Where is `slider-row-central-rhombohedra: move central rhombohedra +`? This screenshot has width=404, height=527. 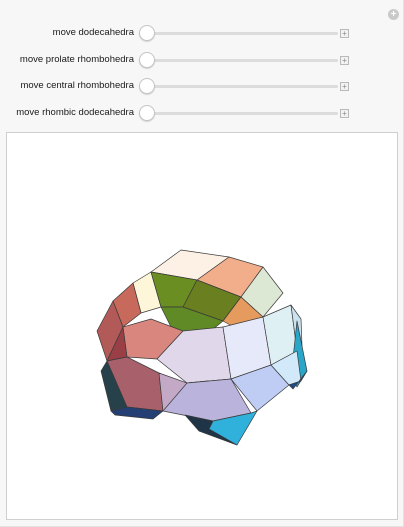 slider-row-central-rhombohedra: move central rhombohedra + is located at coordinates (202, 87).